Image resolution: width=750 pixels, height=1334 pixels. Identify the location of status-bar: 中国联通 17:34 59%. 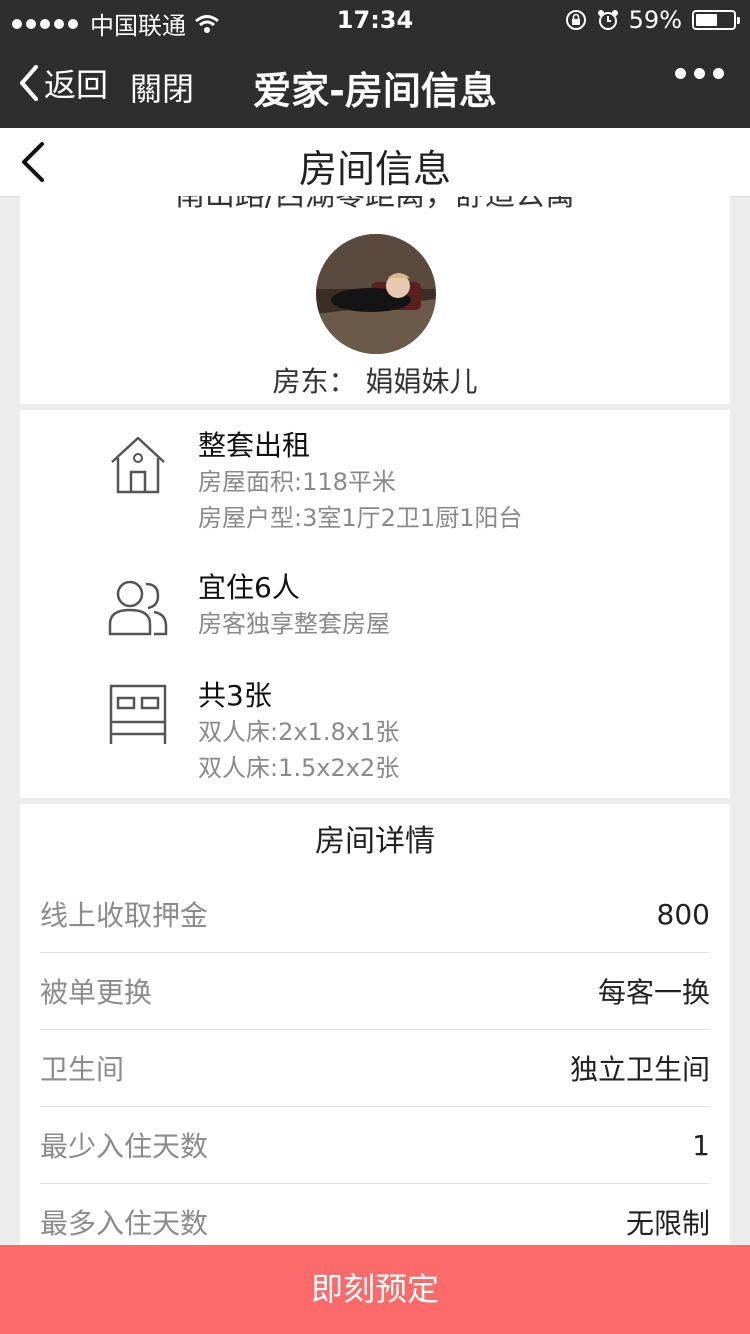
(375, 20).